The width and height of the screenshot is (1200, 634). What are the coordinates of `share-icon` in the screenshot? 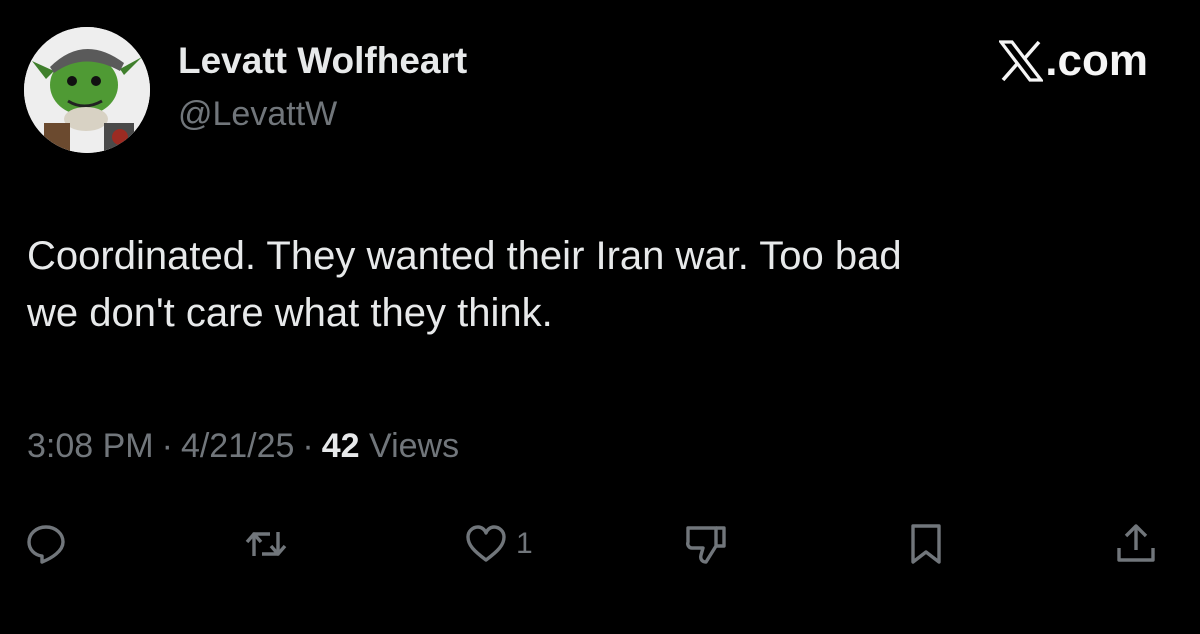 It's located at (1136, 543).